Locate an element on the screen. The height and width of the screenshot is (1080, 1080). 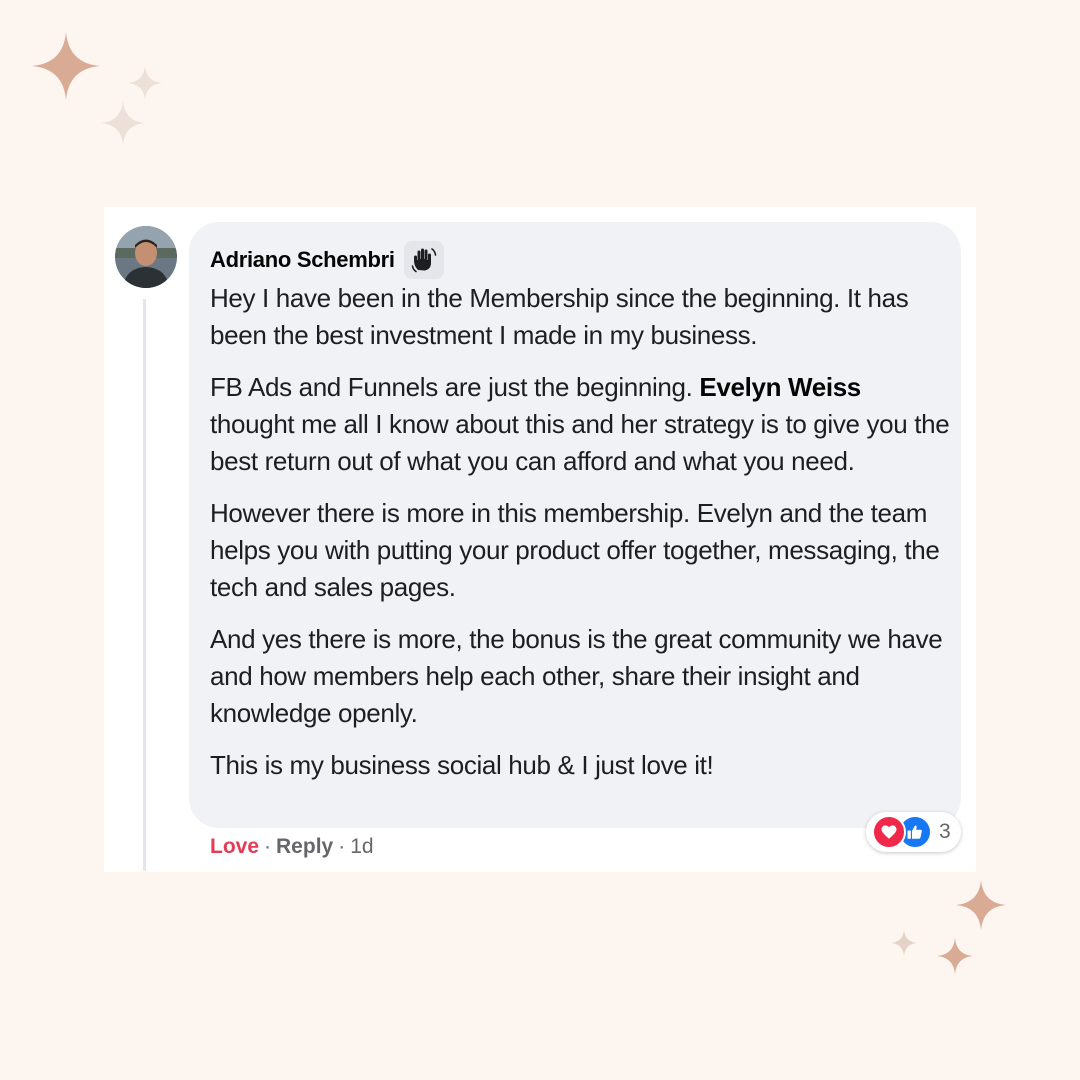
reply-button: Reply is located at coordinates (304, 847).